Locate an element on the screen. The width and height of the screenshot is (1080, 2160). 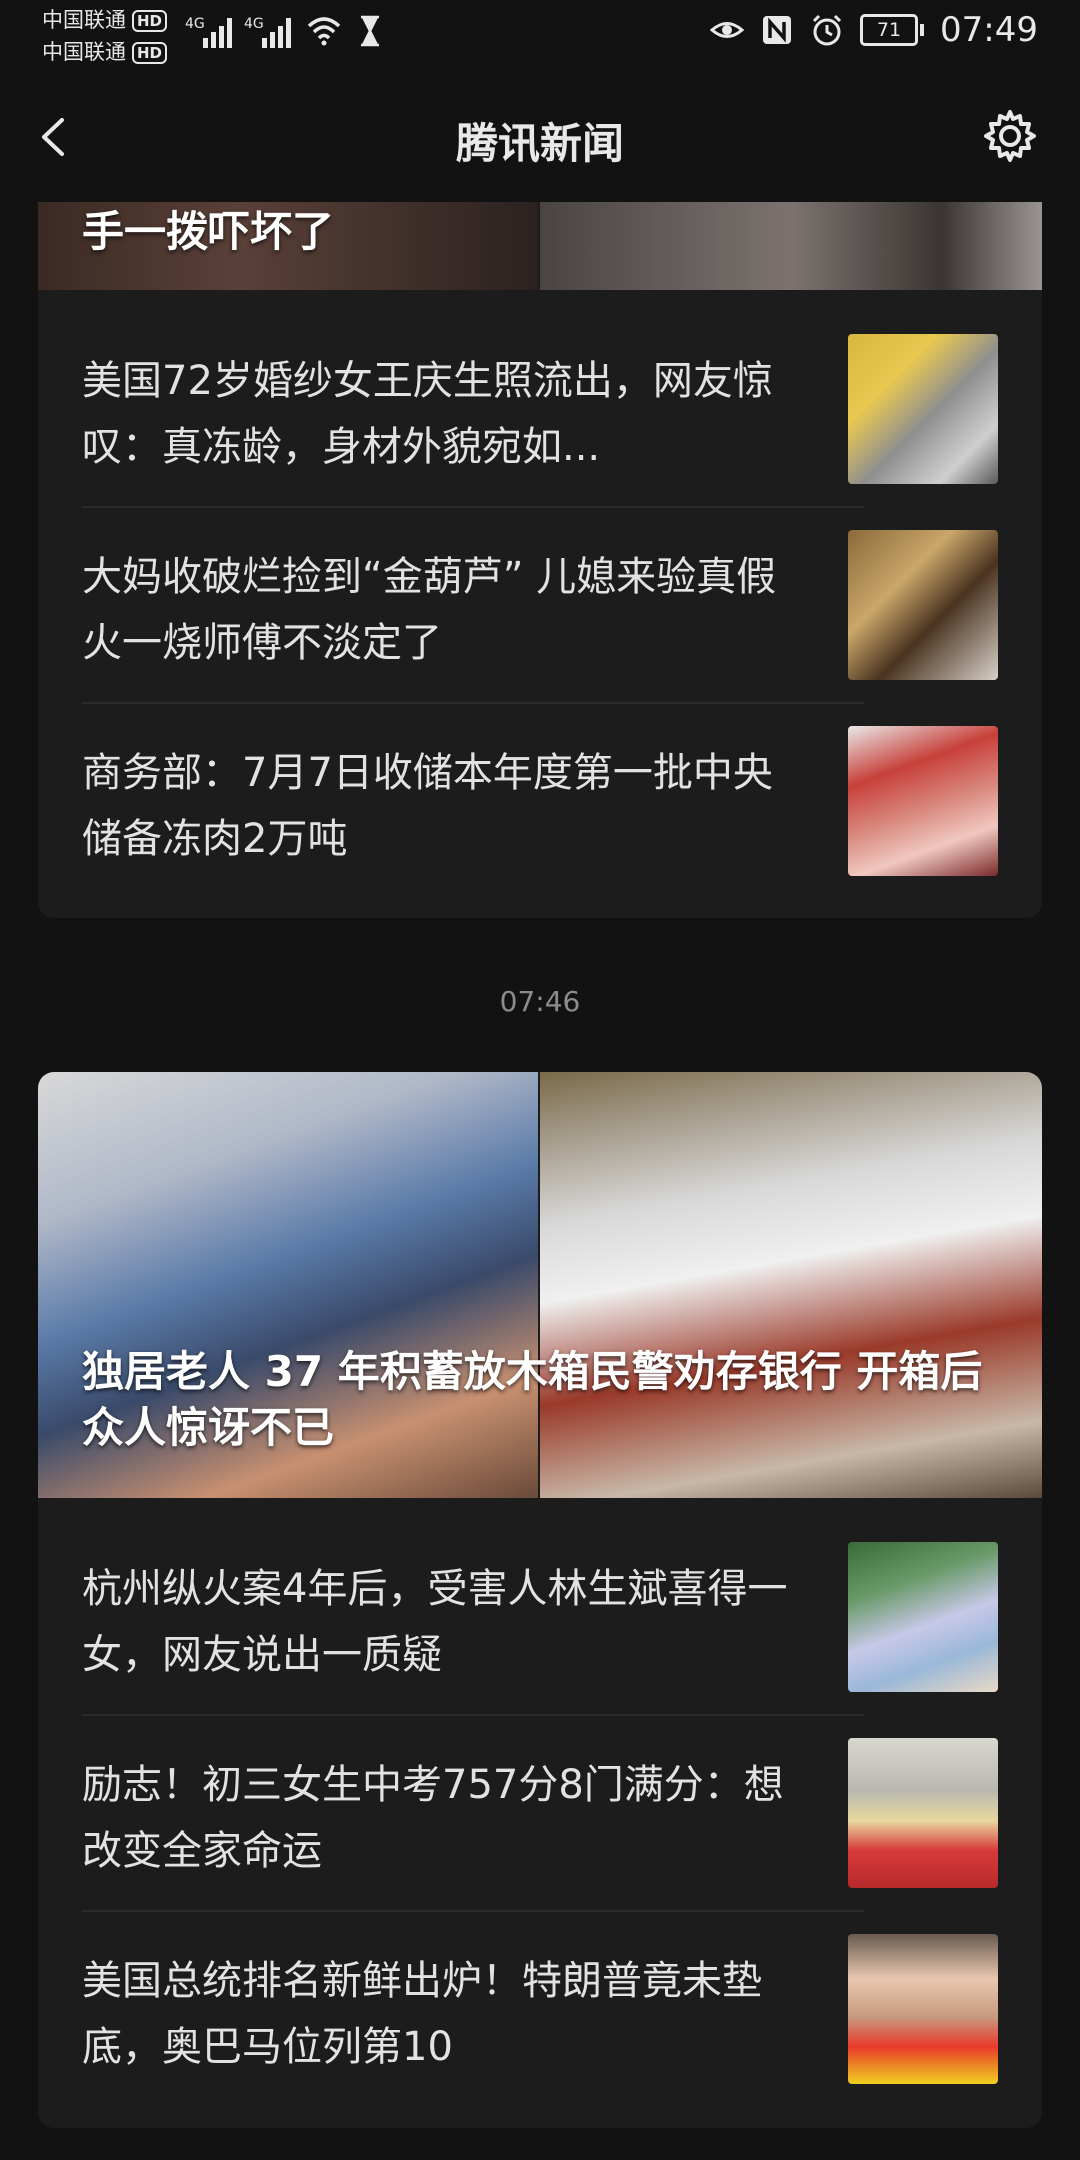
news-item: 大妈收破烂捡到“金葫芦” 儿媳来验真假 火一烧师傅不淡定了 is located at coordinates (540, 584).